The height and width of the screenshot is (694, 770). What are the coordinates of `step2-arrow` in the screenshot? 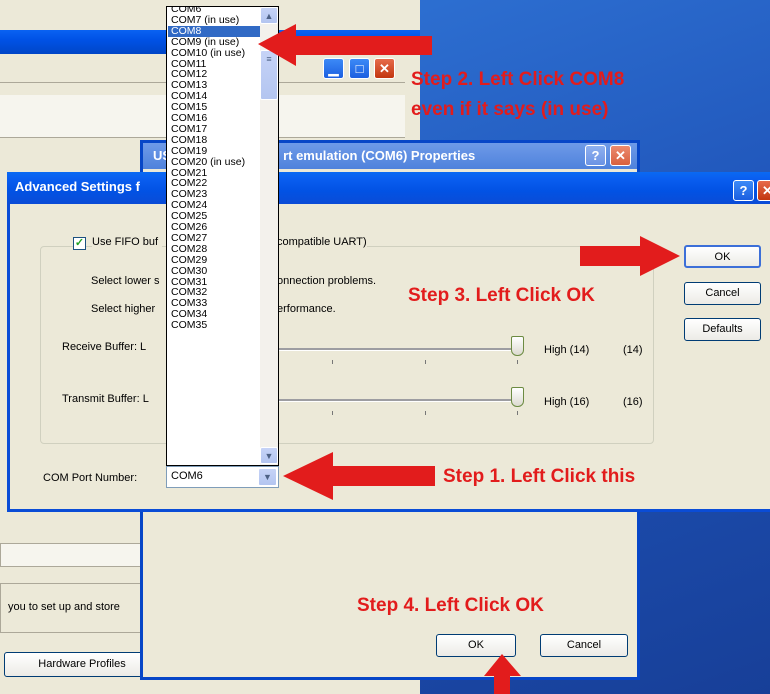 It's located at (345, 45).